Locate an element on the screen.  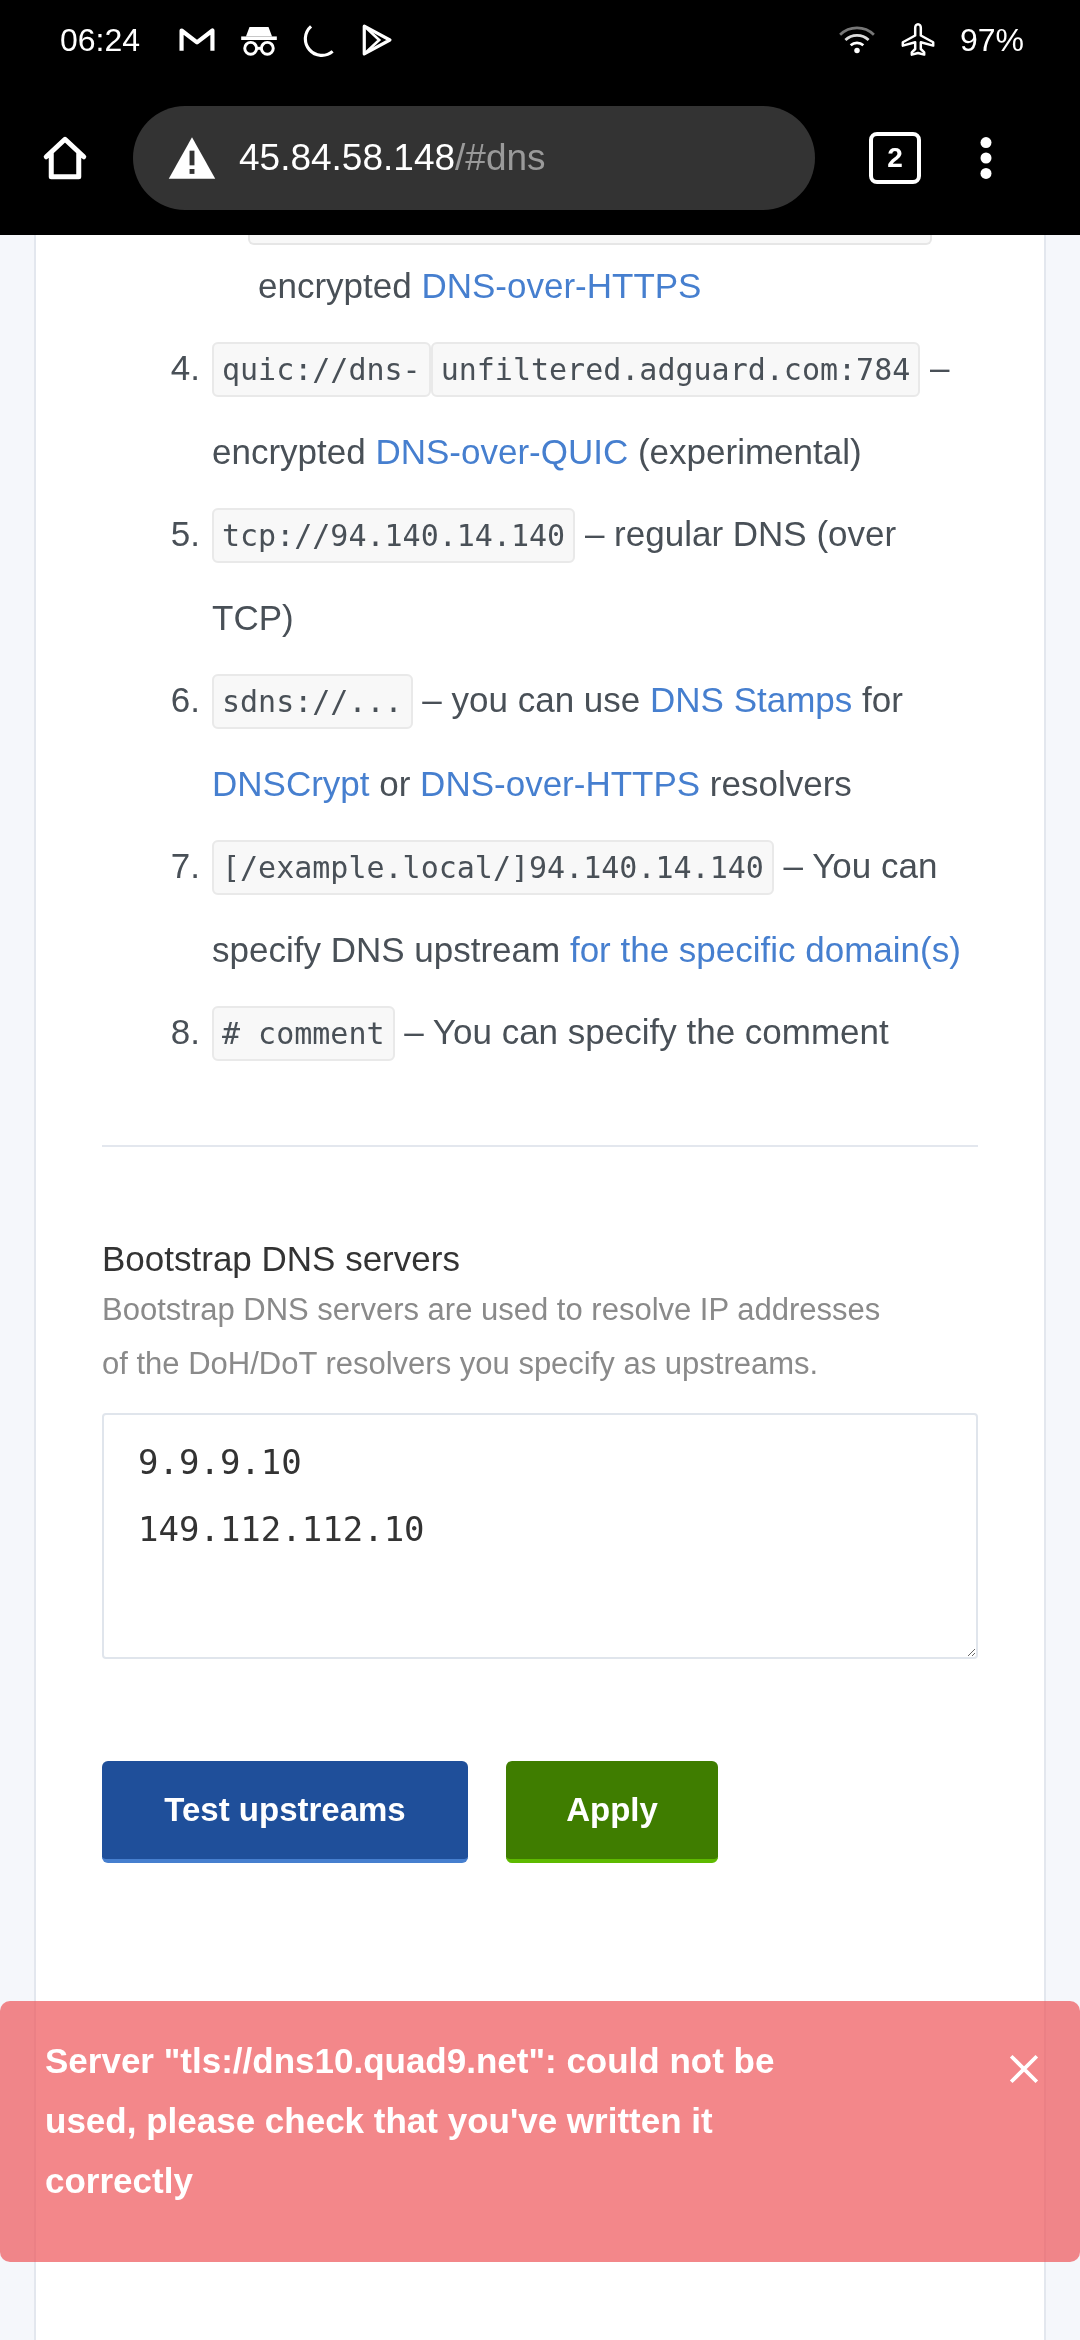
tab-count: 2 is located at coordinates (895, 157).